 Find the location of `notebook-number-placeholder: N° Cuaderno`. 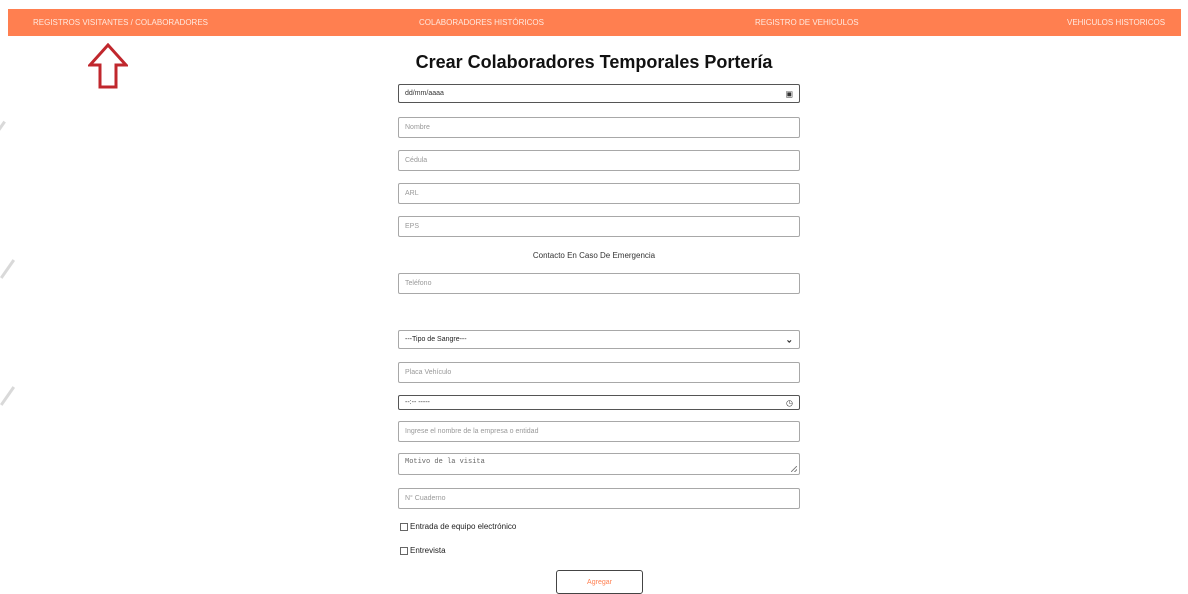

notebook-number-placeholder: N° Cuaderno is located at coordinates (425, 498).